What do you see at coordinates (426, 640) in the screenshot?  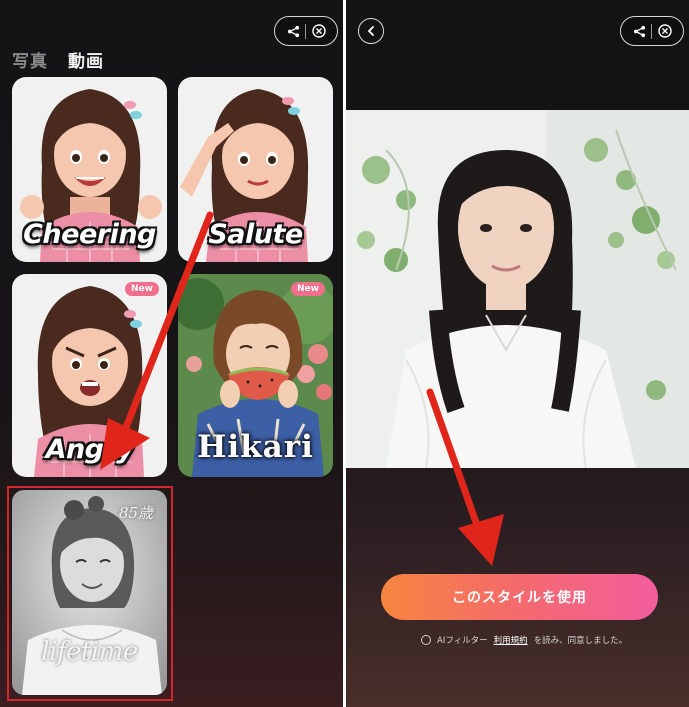 I see `agree-radio` at bounding box center [426, 640].